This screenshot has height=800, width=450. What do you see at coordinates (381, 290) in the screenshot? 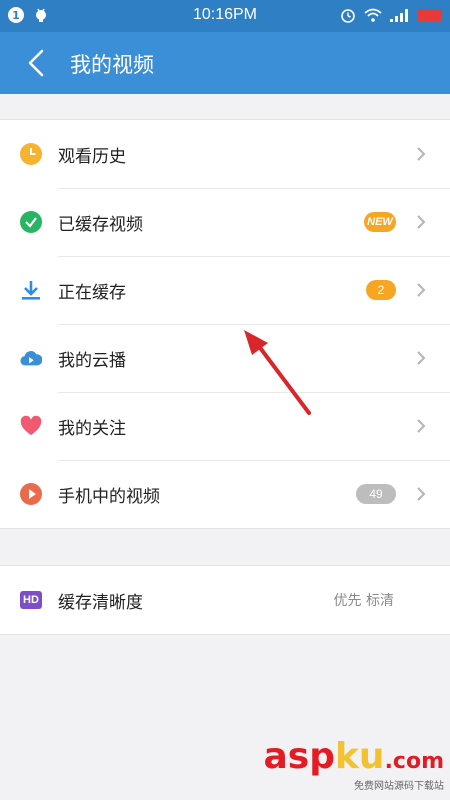
I see `count-badge: 2` at bounding box center [381, 290].